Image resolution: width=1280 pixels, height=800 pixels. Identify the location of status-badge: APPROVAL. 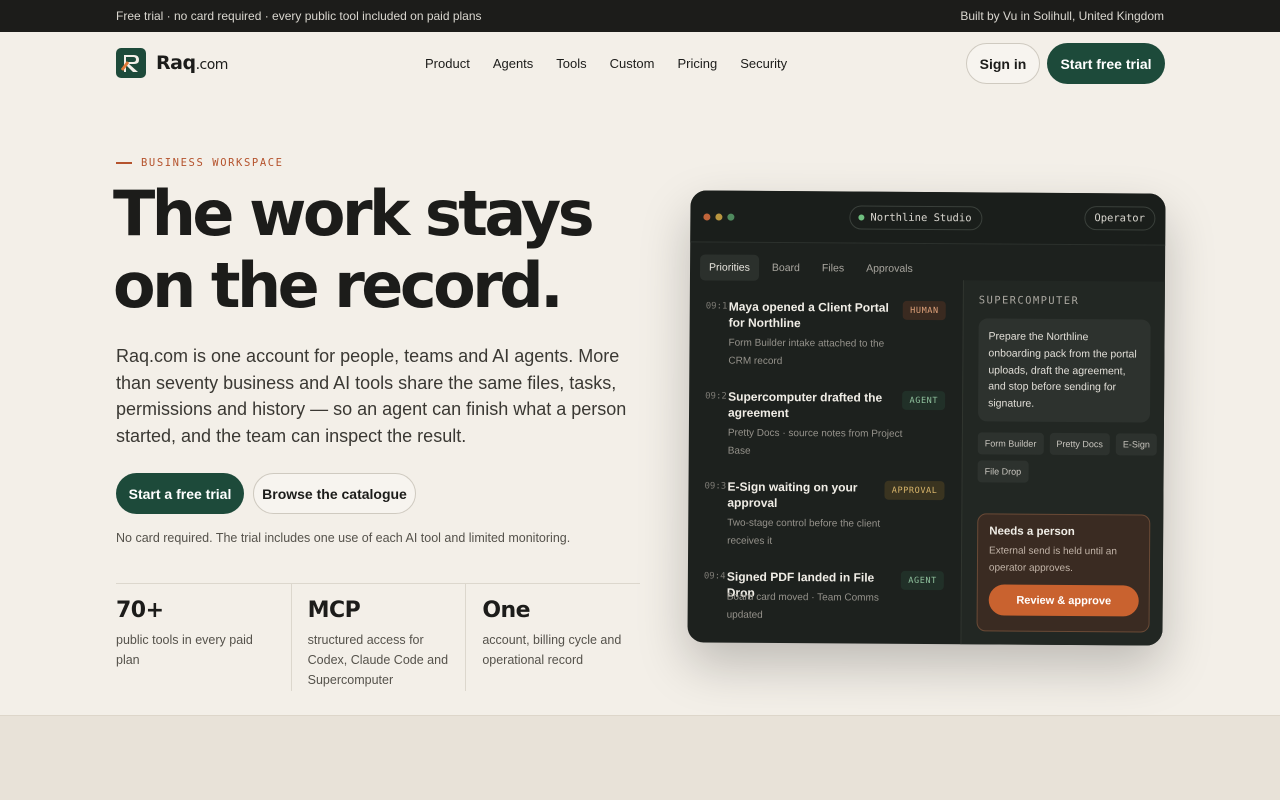
(914, 490).